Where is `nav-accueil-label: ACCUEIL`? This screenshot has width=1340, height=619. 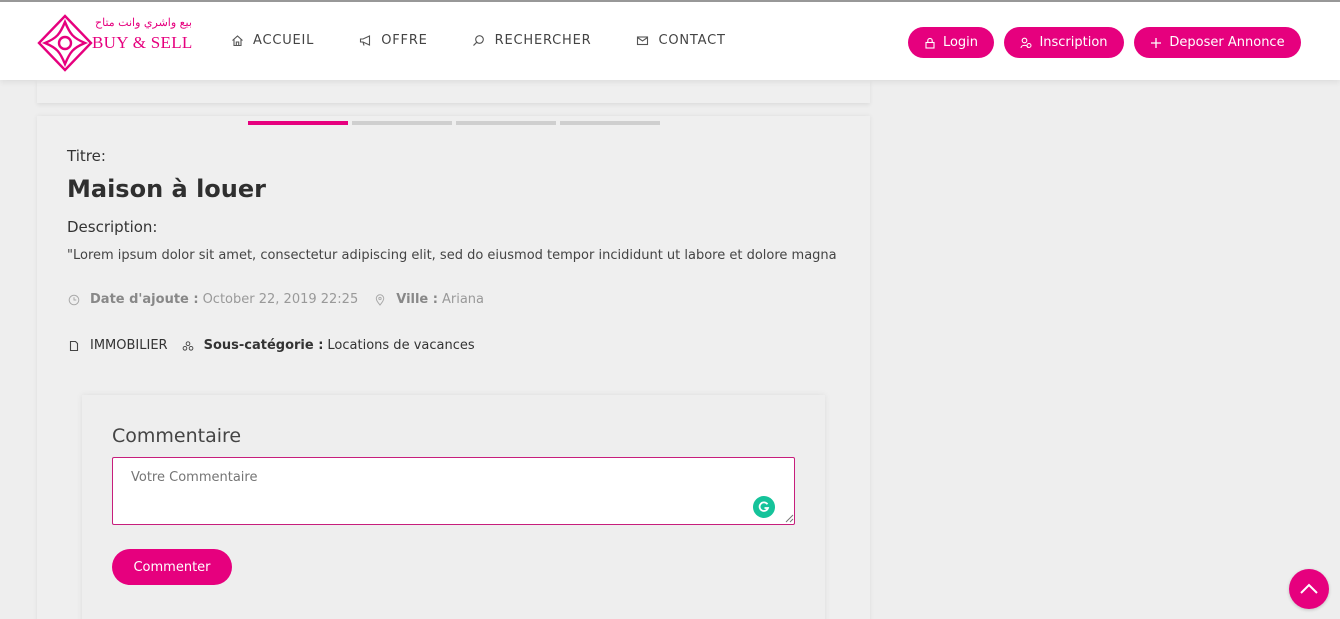 nav-accueil-label: ACCUEIL is located at coordinates (284, 40).